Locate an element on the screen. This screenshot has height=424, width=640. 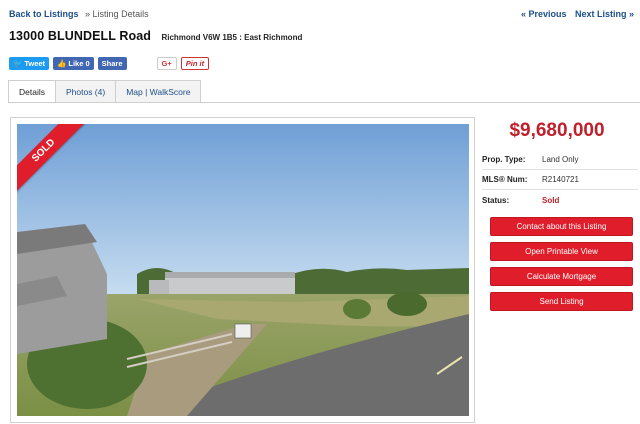
fact-row-mls: MLS® Num: R2140721 is located at coordinates (560, 180).